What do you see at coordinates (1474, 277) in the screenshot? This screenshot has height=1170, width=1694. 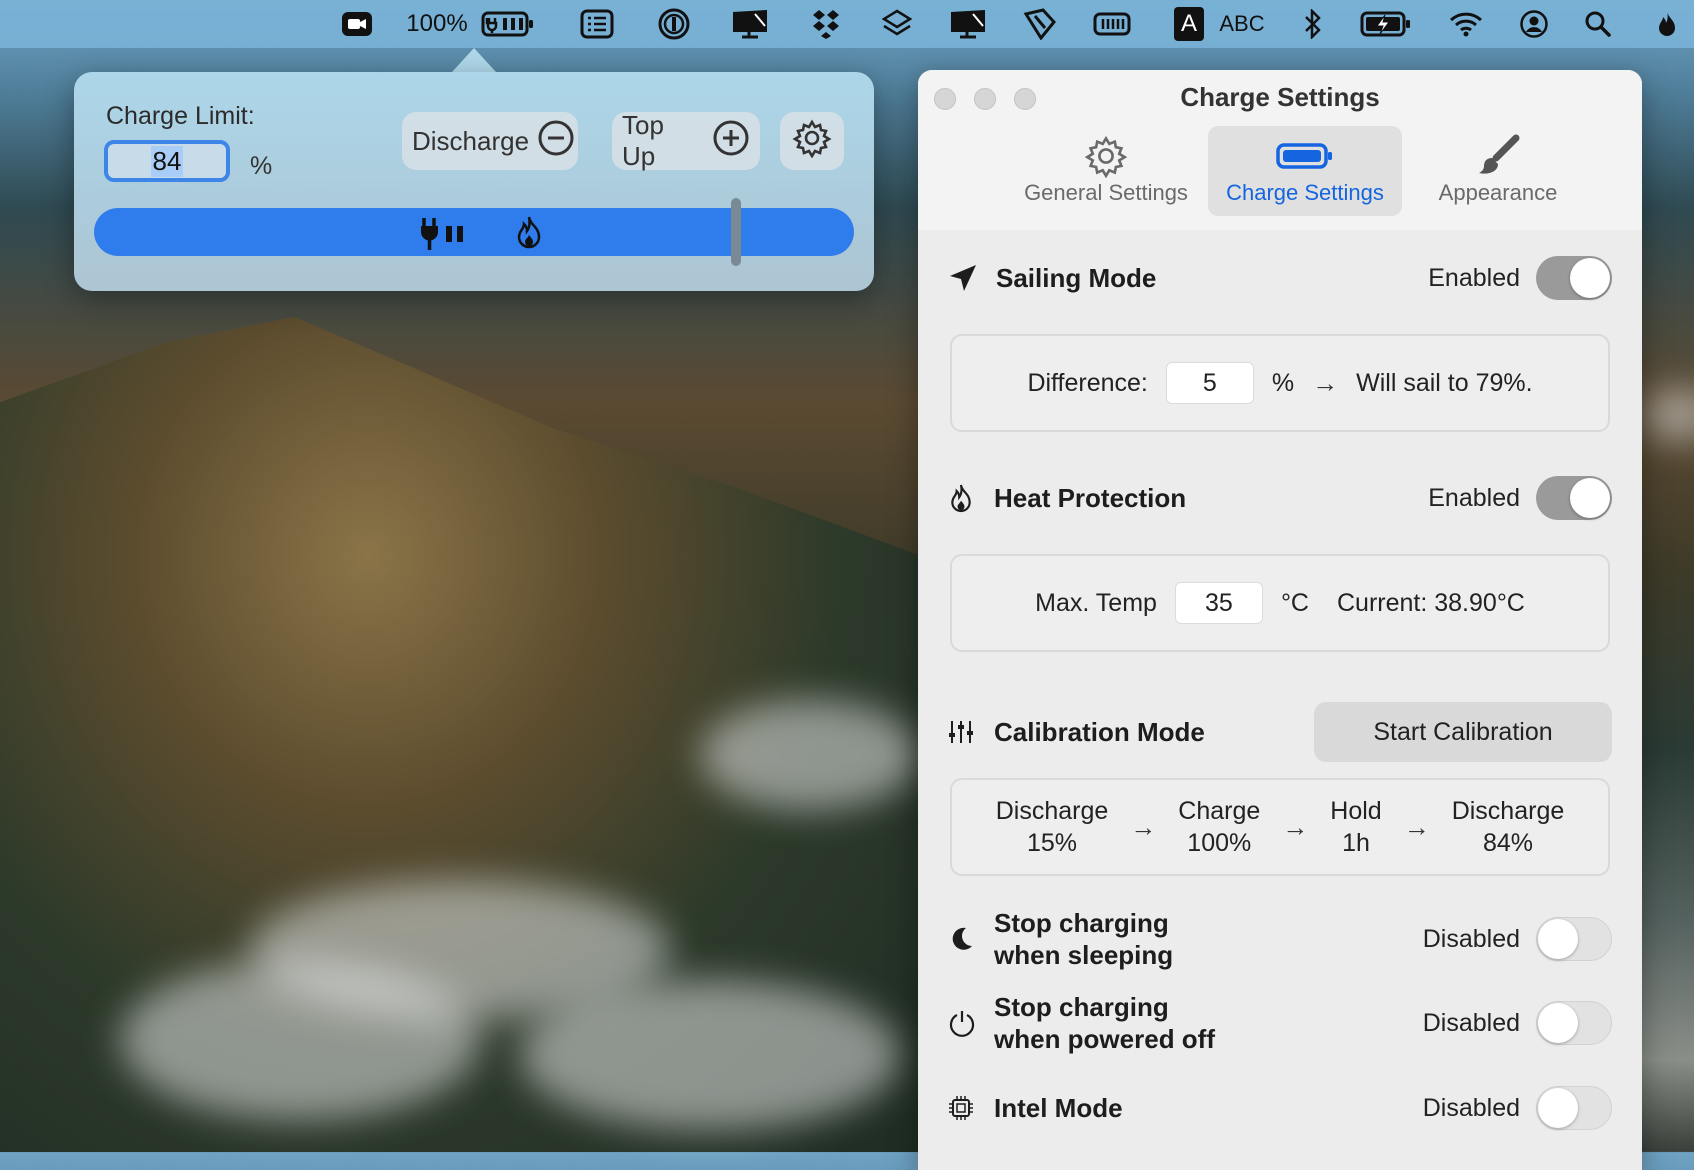 I see `sailing-mode-state: Enabled` at bounding box center [1474, 277].